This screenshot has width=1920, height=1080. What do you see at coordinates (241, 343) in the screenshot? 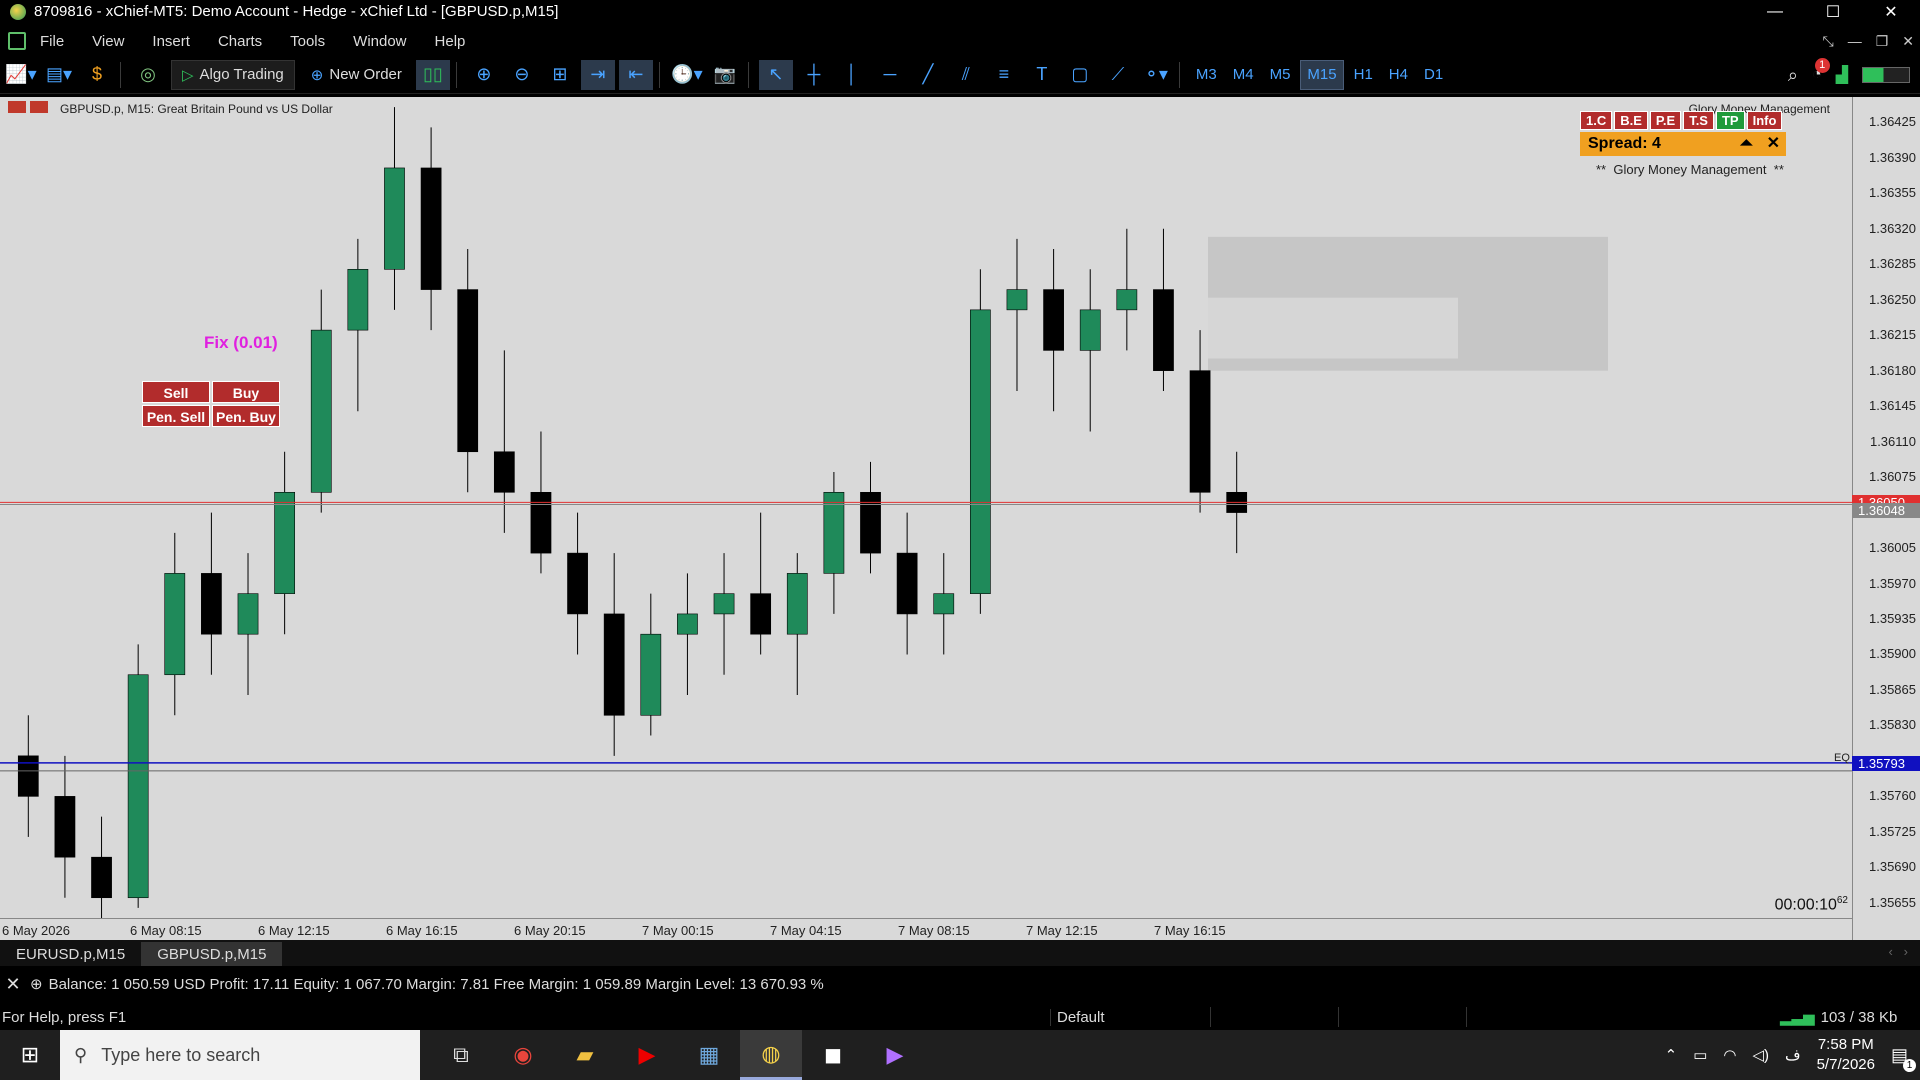
I see `lot-size-label: Fix (0.01)` at bounding box center [241, 343].